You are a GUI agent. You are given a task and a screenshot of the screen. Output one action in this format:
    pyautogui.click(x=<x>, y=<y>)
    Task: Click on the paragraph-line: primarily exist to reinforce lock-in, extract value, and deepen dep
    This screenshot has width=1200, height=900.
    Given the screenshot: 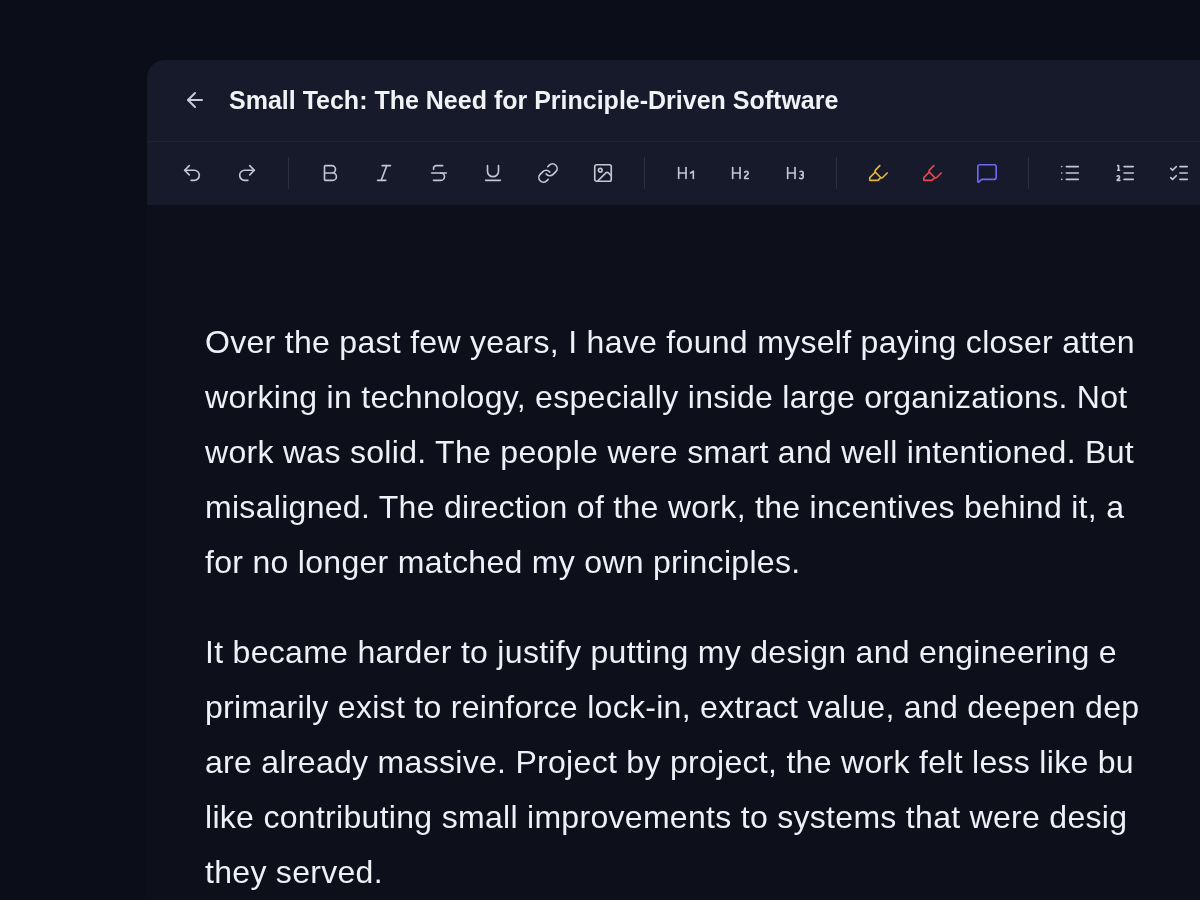 What is the action you would take?
    pyautogui.click(x=673, y=707)
    